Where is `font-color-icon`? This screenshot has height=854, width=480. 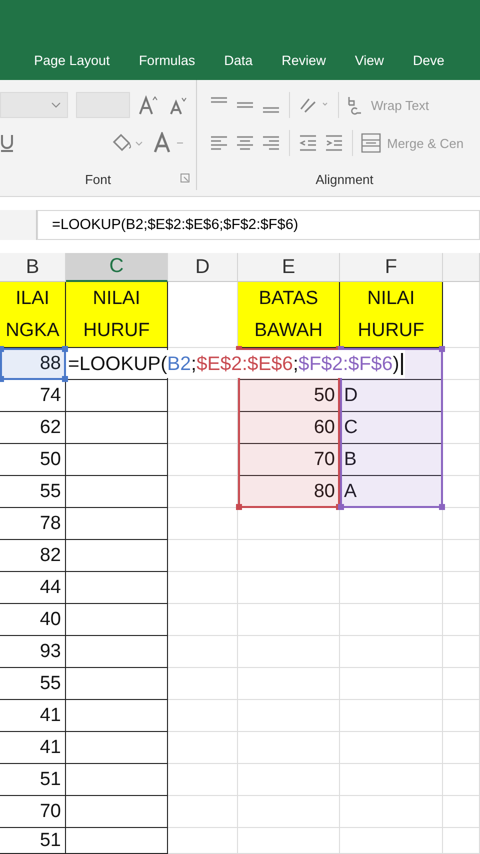 font-color-icon is located at coordinates (169, 143).